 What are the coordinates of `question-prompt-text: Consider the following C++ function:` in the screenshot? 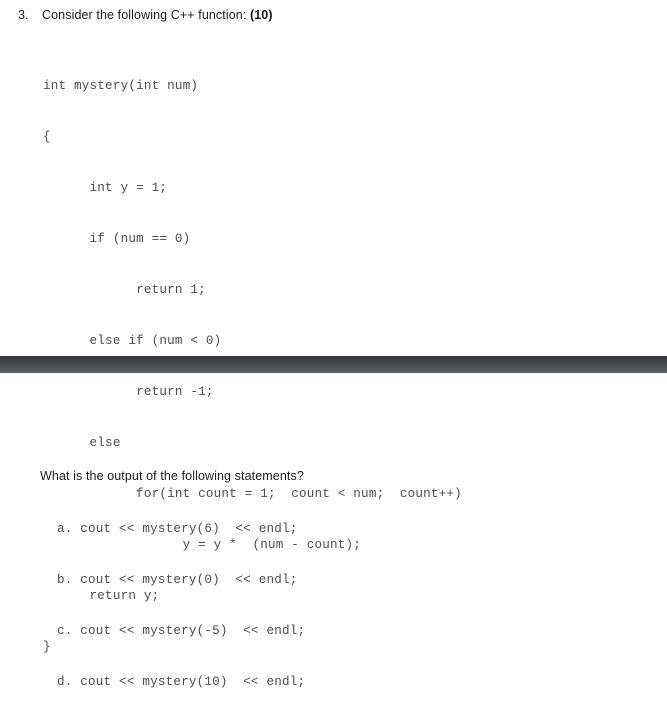 It's located at (146, 15).